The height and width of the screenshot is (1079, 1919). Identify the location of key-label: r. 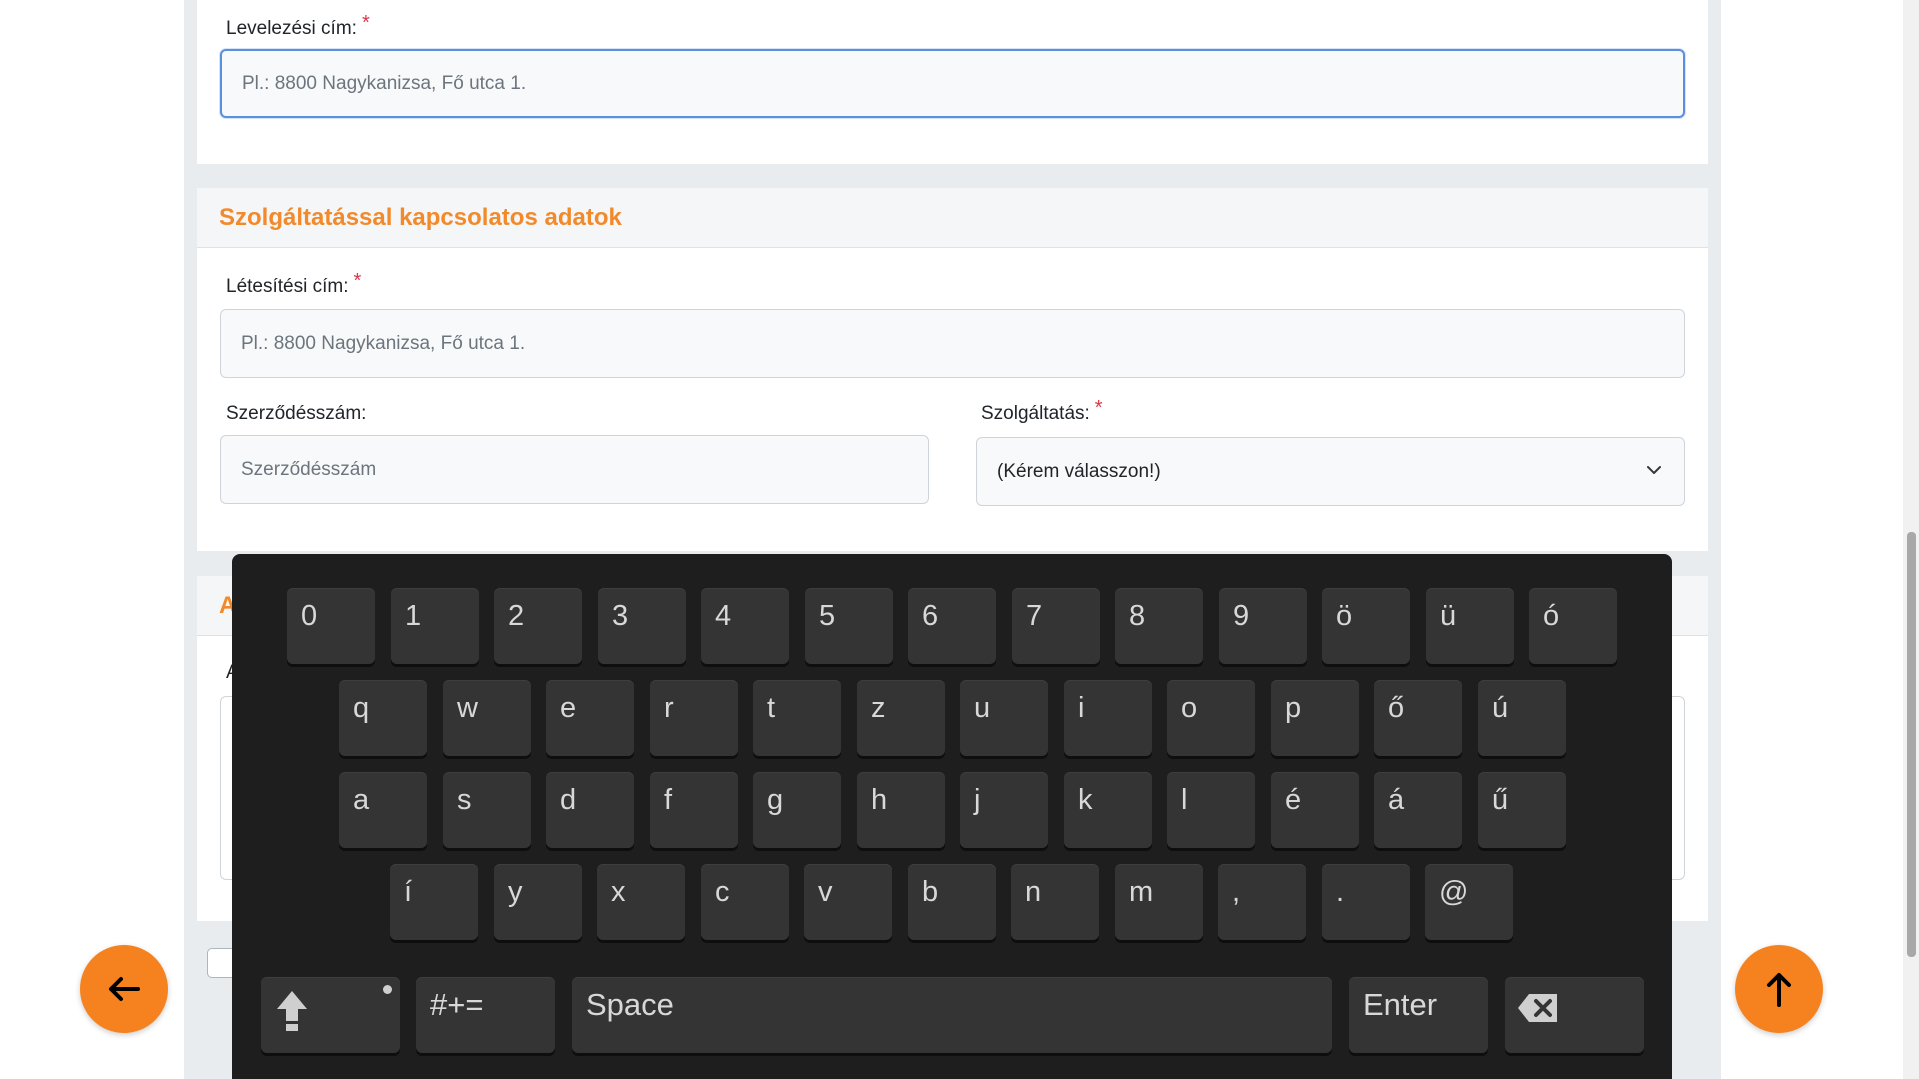
(669, 708).